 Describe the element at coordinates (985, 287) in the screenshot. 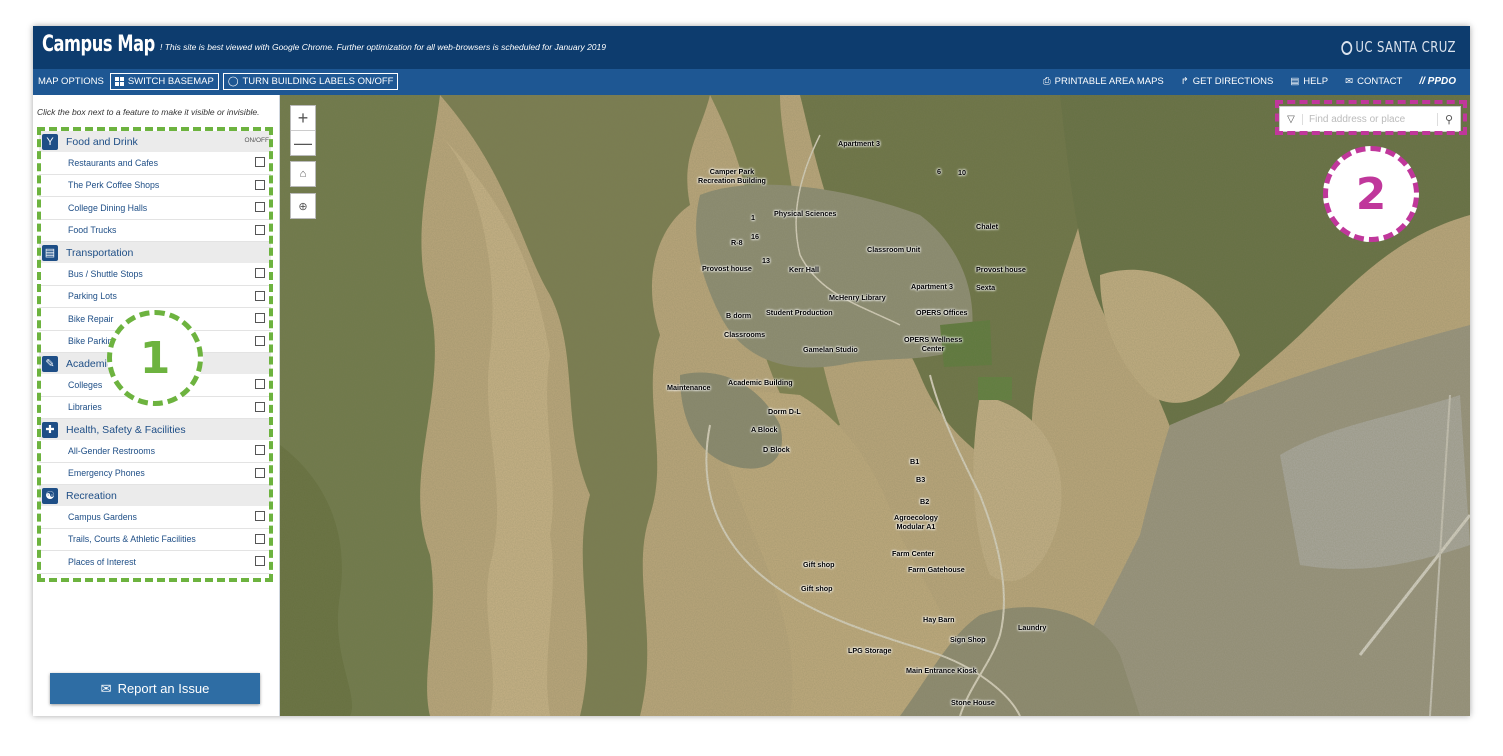

I see `building-label: Sexta` at that location.